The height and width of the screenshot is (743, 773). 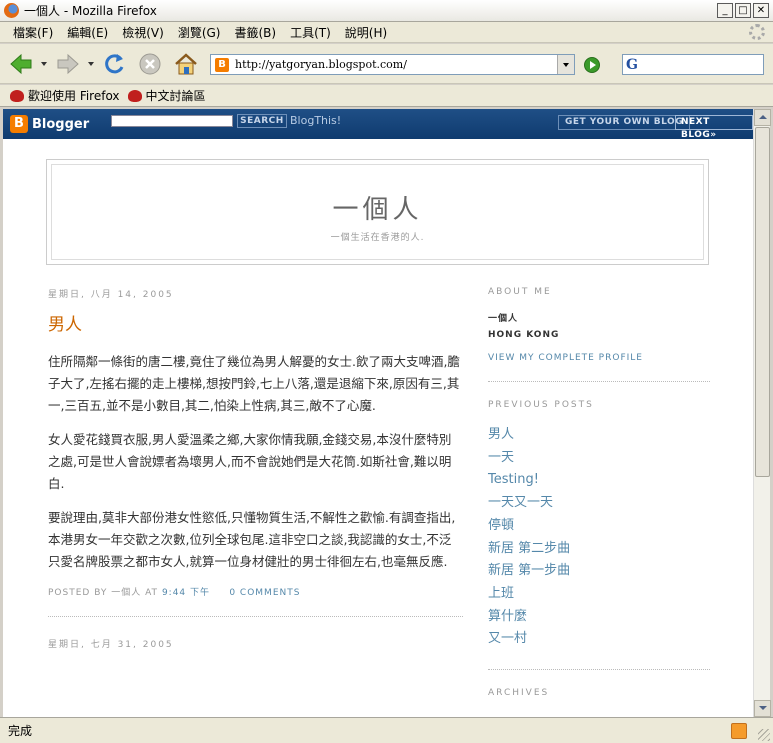 I want to click on bookmark-label: 中文討論區, so click(x=175, y=96).